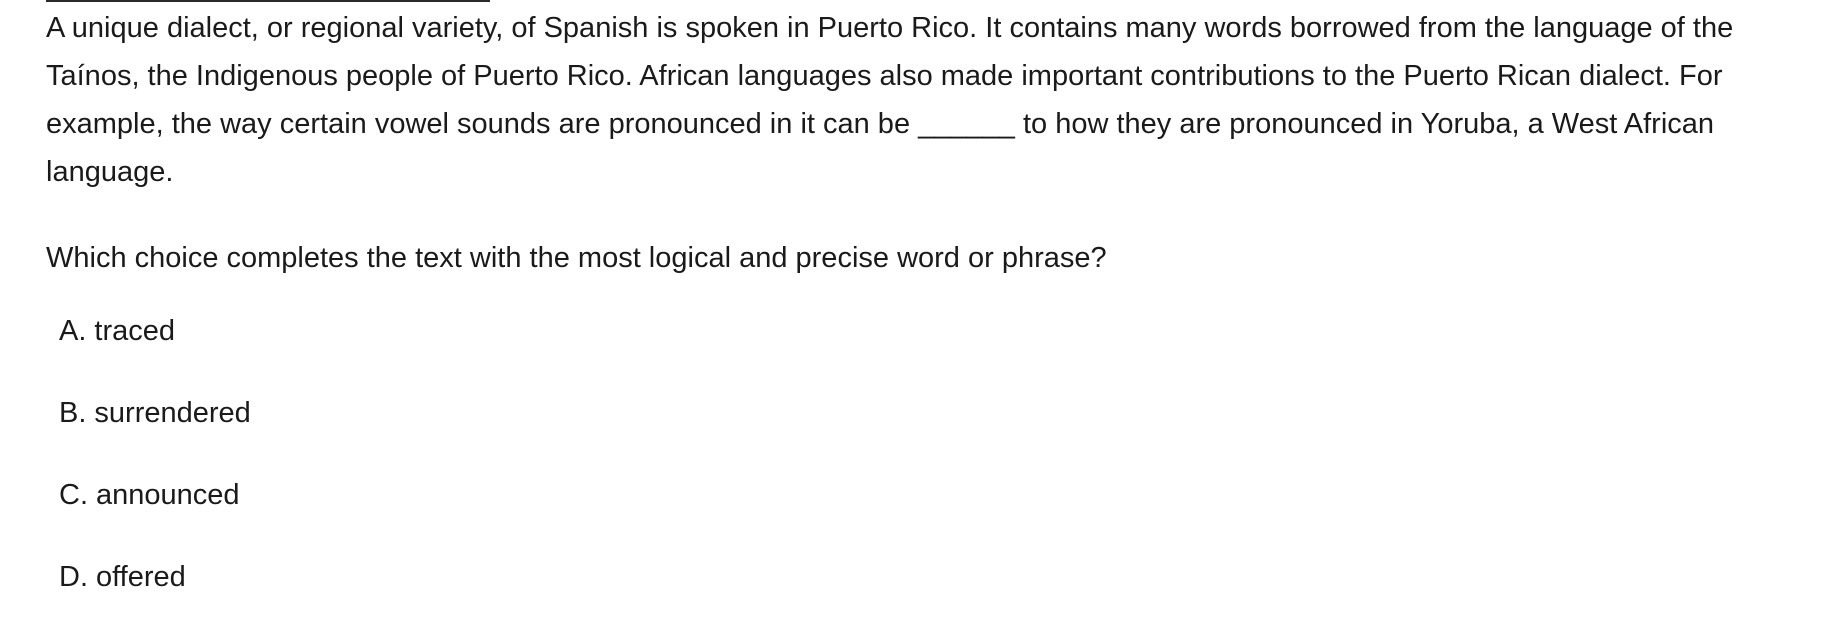  I want to click on choice-text: traced, so click(135, 330).